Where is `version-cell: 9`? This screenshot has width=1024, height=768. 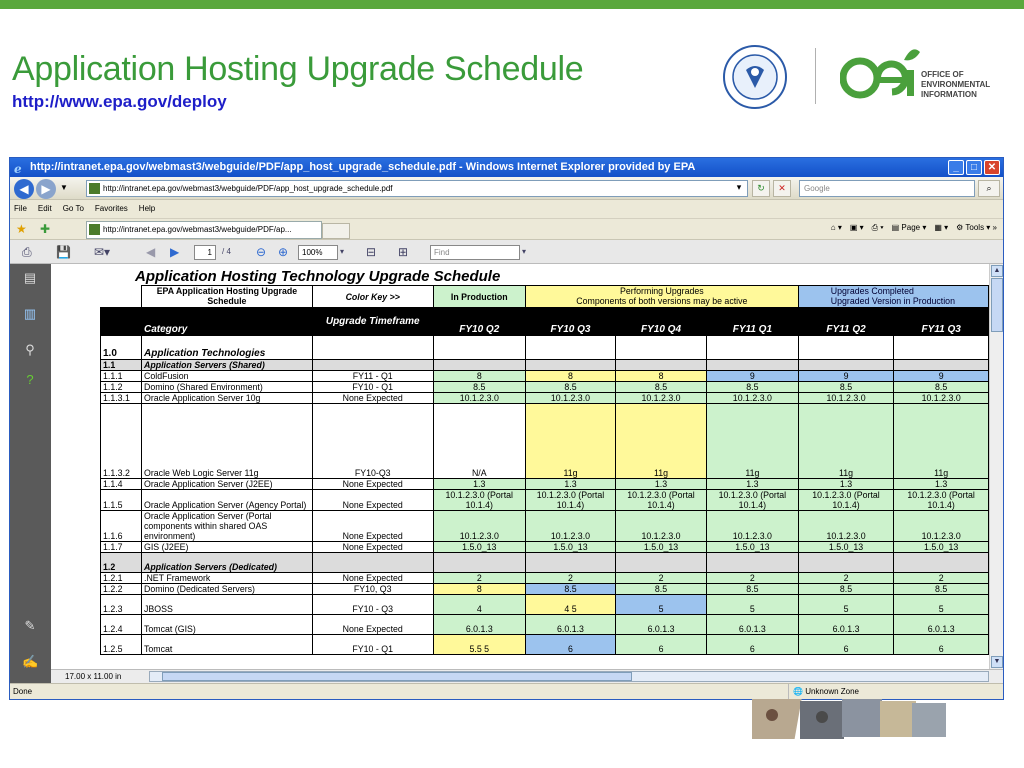 version-cell: 9 is located at coordinates (941, 376).